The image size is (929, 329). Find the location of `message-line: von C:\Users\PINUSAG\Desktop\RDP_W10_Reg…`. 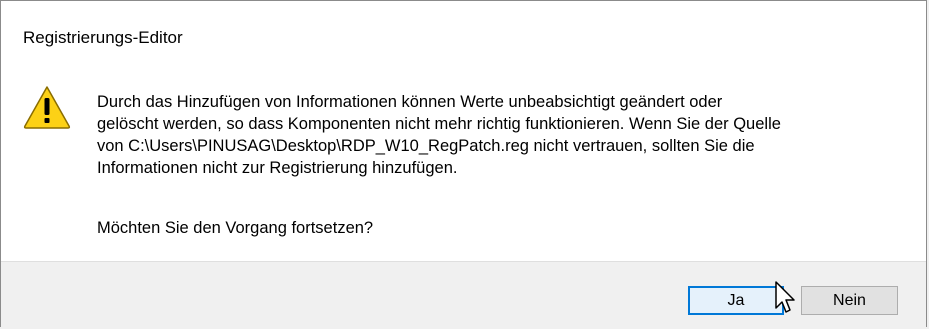

message-line: von C:\Users\PINUSAG\Desktop\RDP_W10_Reg… is located at coordinates (426, 146).